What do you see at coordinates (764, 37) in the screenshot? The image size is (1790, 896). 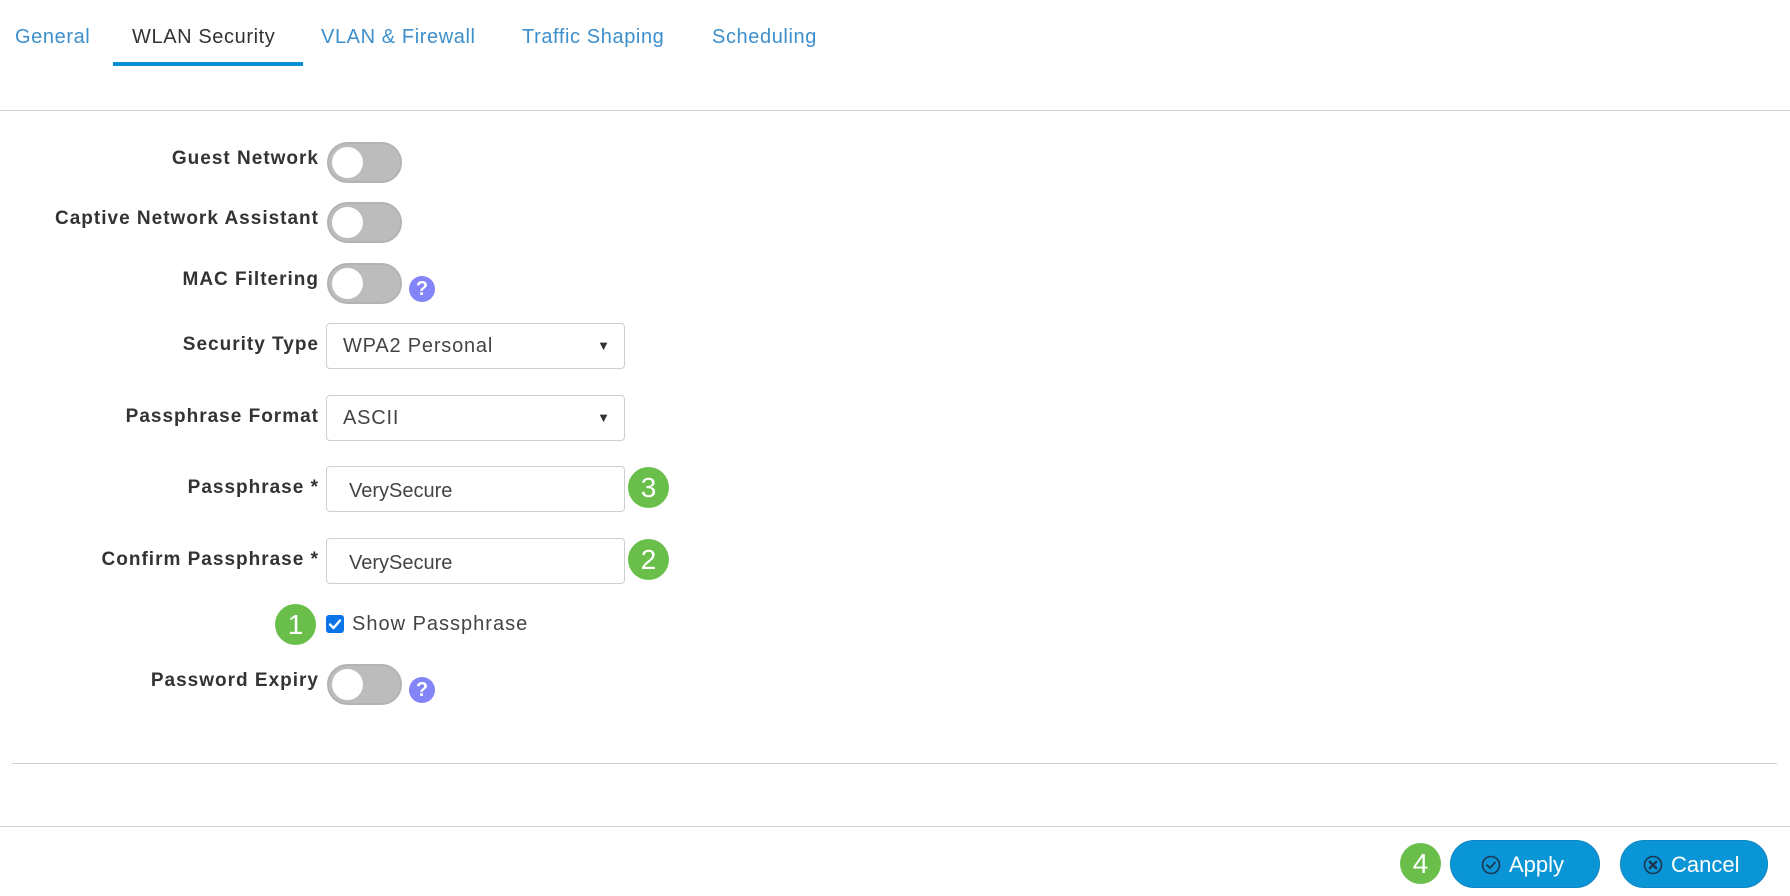 I see `tab-scheduling: Scheduling` at bounding box center [764, 37].